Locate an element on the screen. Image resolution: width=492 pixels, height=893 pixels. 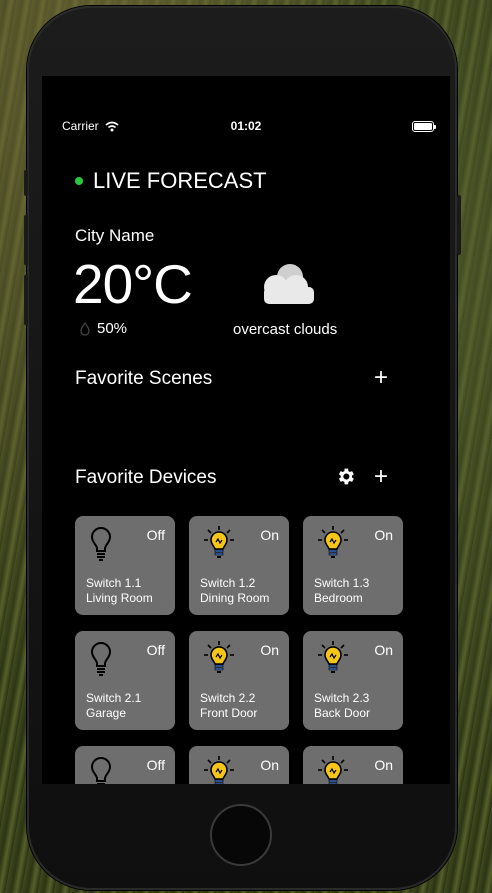
device-label: Switch 2.1 Garage is located at coordinates (113, 706).